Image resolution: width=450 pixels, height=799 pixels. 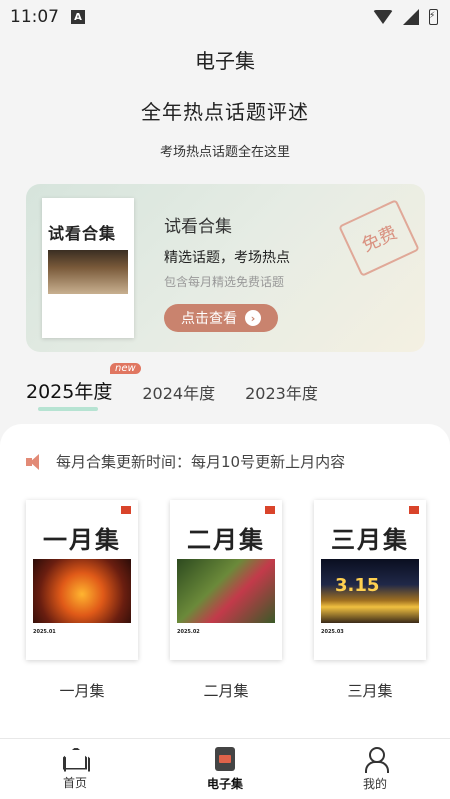 What do you see at coordinates (35, 462) in the screenshot?
I see `speaker-icon` at bounding box center [35, 462].